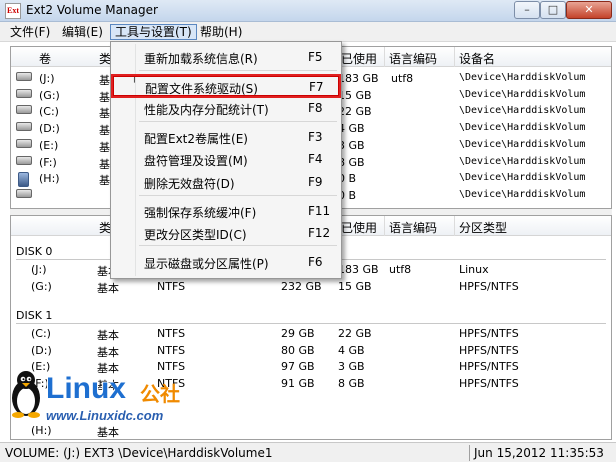 The image size is (616, 462). Describe the element at coordinates (23, 180) in the screenshot. I see `usb-icon` at that location.